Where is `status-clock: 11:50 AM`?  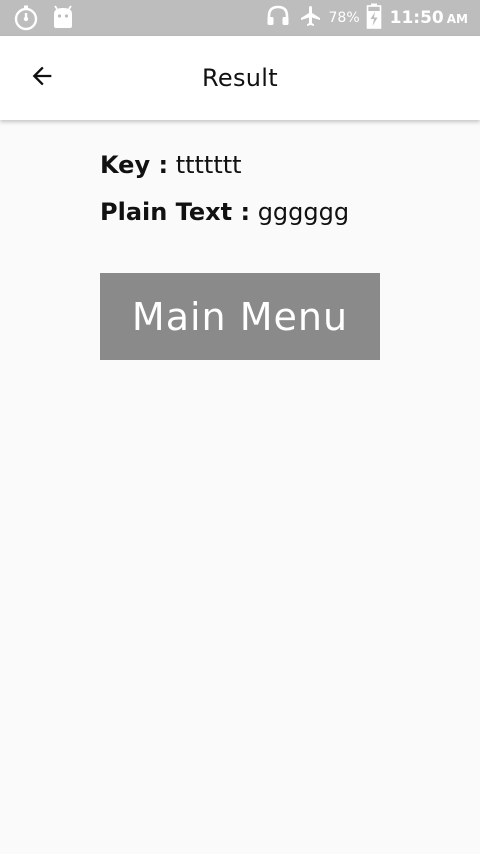 status-clock: 11:50 AM is located at coordinates (429, 18).